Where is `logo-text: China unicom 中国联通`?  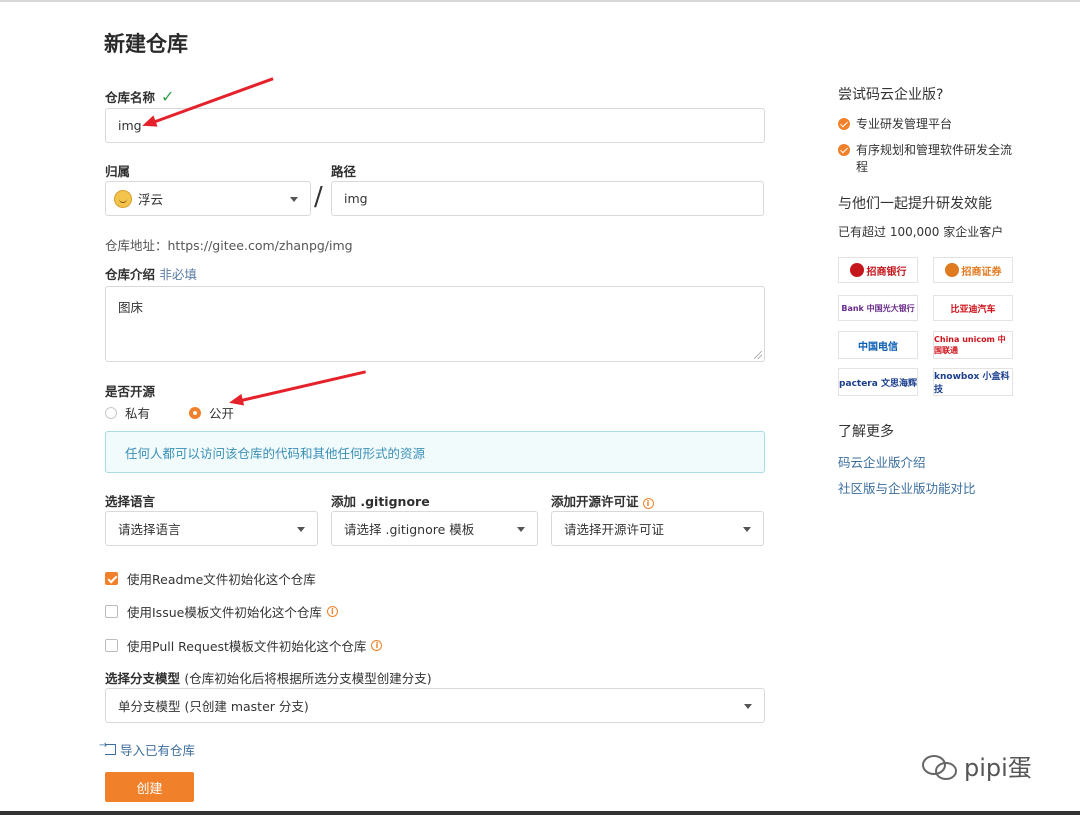
logo-text: China unicom 中国联通 is located at coordinates (970, 345).